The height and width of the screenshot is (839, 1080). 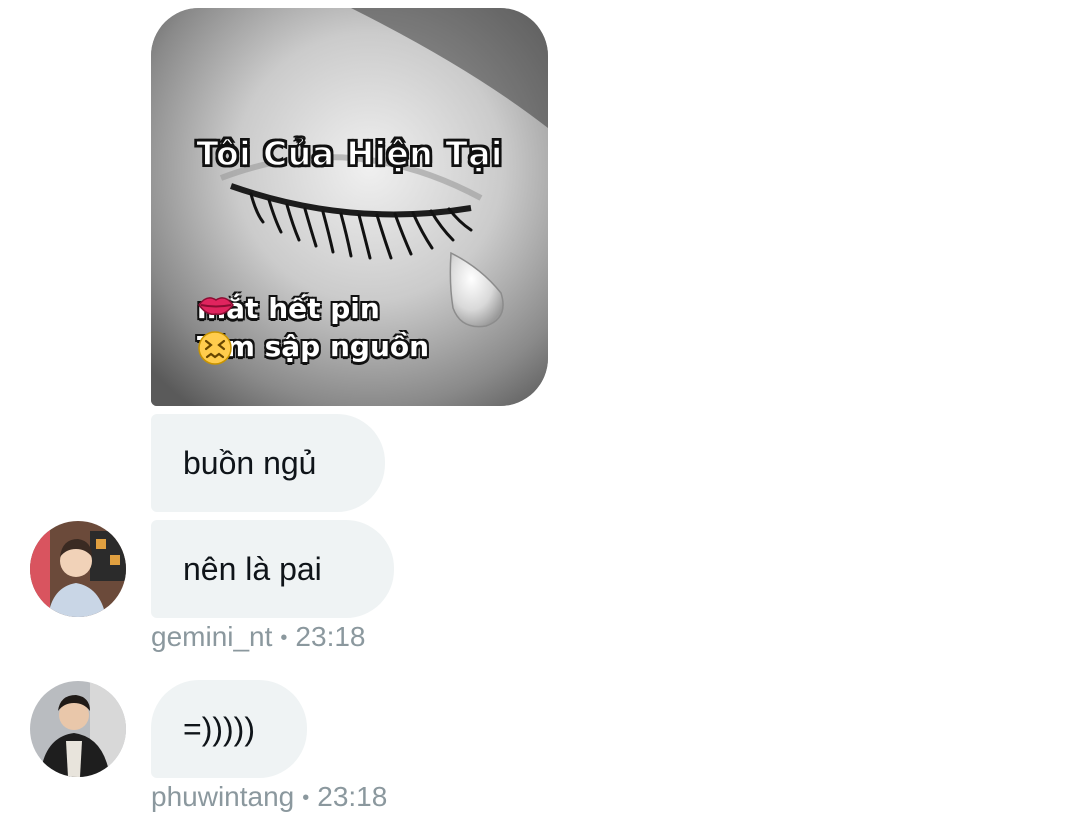 I want to click on message-bubble: =))))), so click(x=229, y=729).